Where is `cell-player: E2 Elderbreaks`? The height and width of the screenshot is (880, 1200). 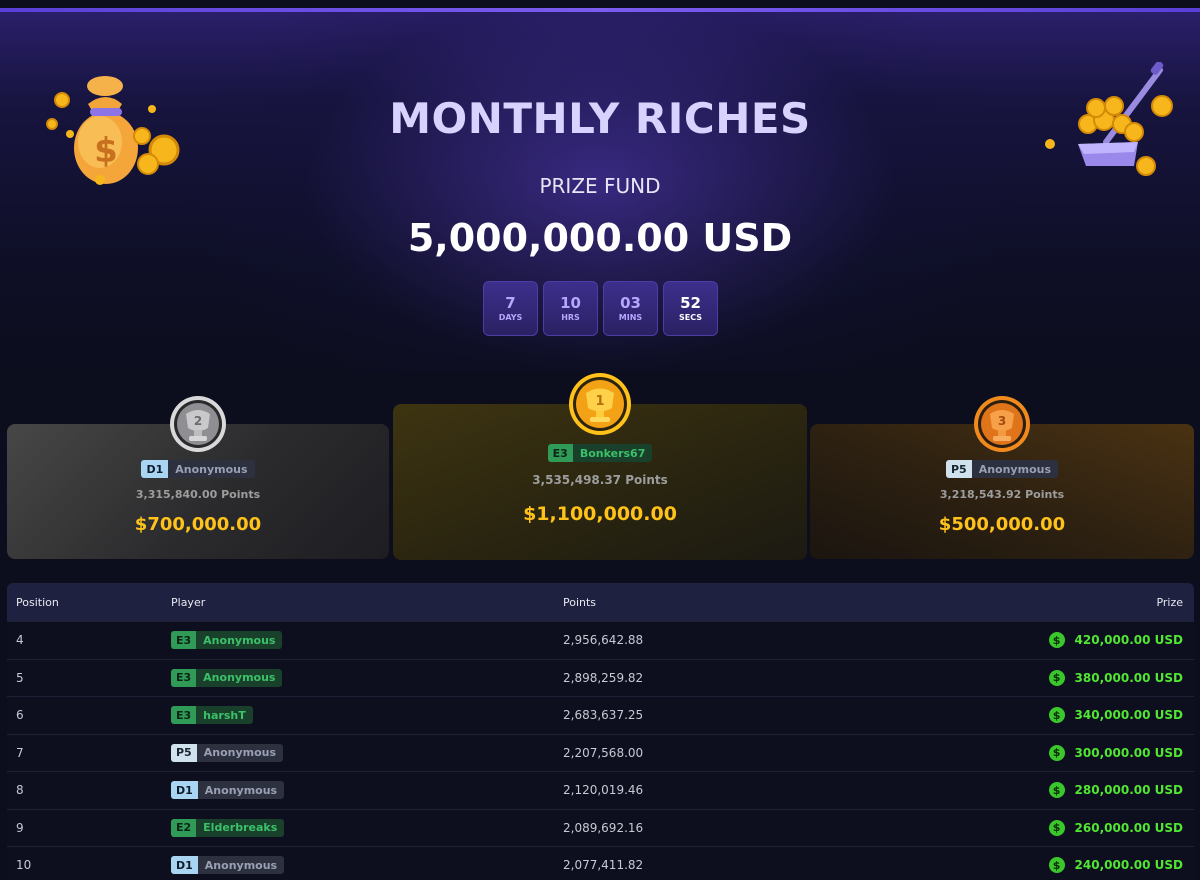
cell-player: E2 Elderbreaks is located at coordinates (228, 827).